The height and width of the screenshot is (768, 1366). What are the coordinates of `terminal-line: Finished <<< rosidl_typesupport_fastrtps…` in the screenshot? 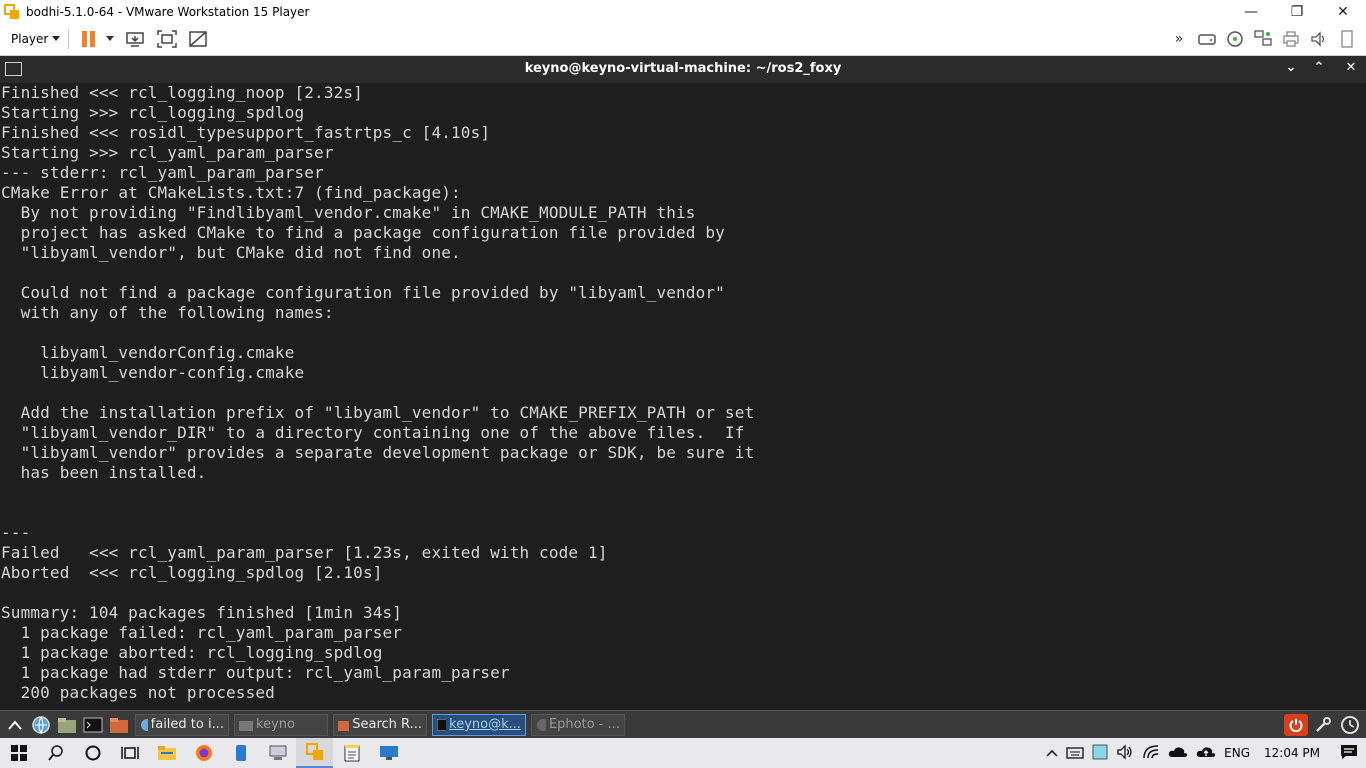 It's located at (246, 132).